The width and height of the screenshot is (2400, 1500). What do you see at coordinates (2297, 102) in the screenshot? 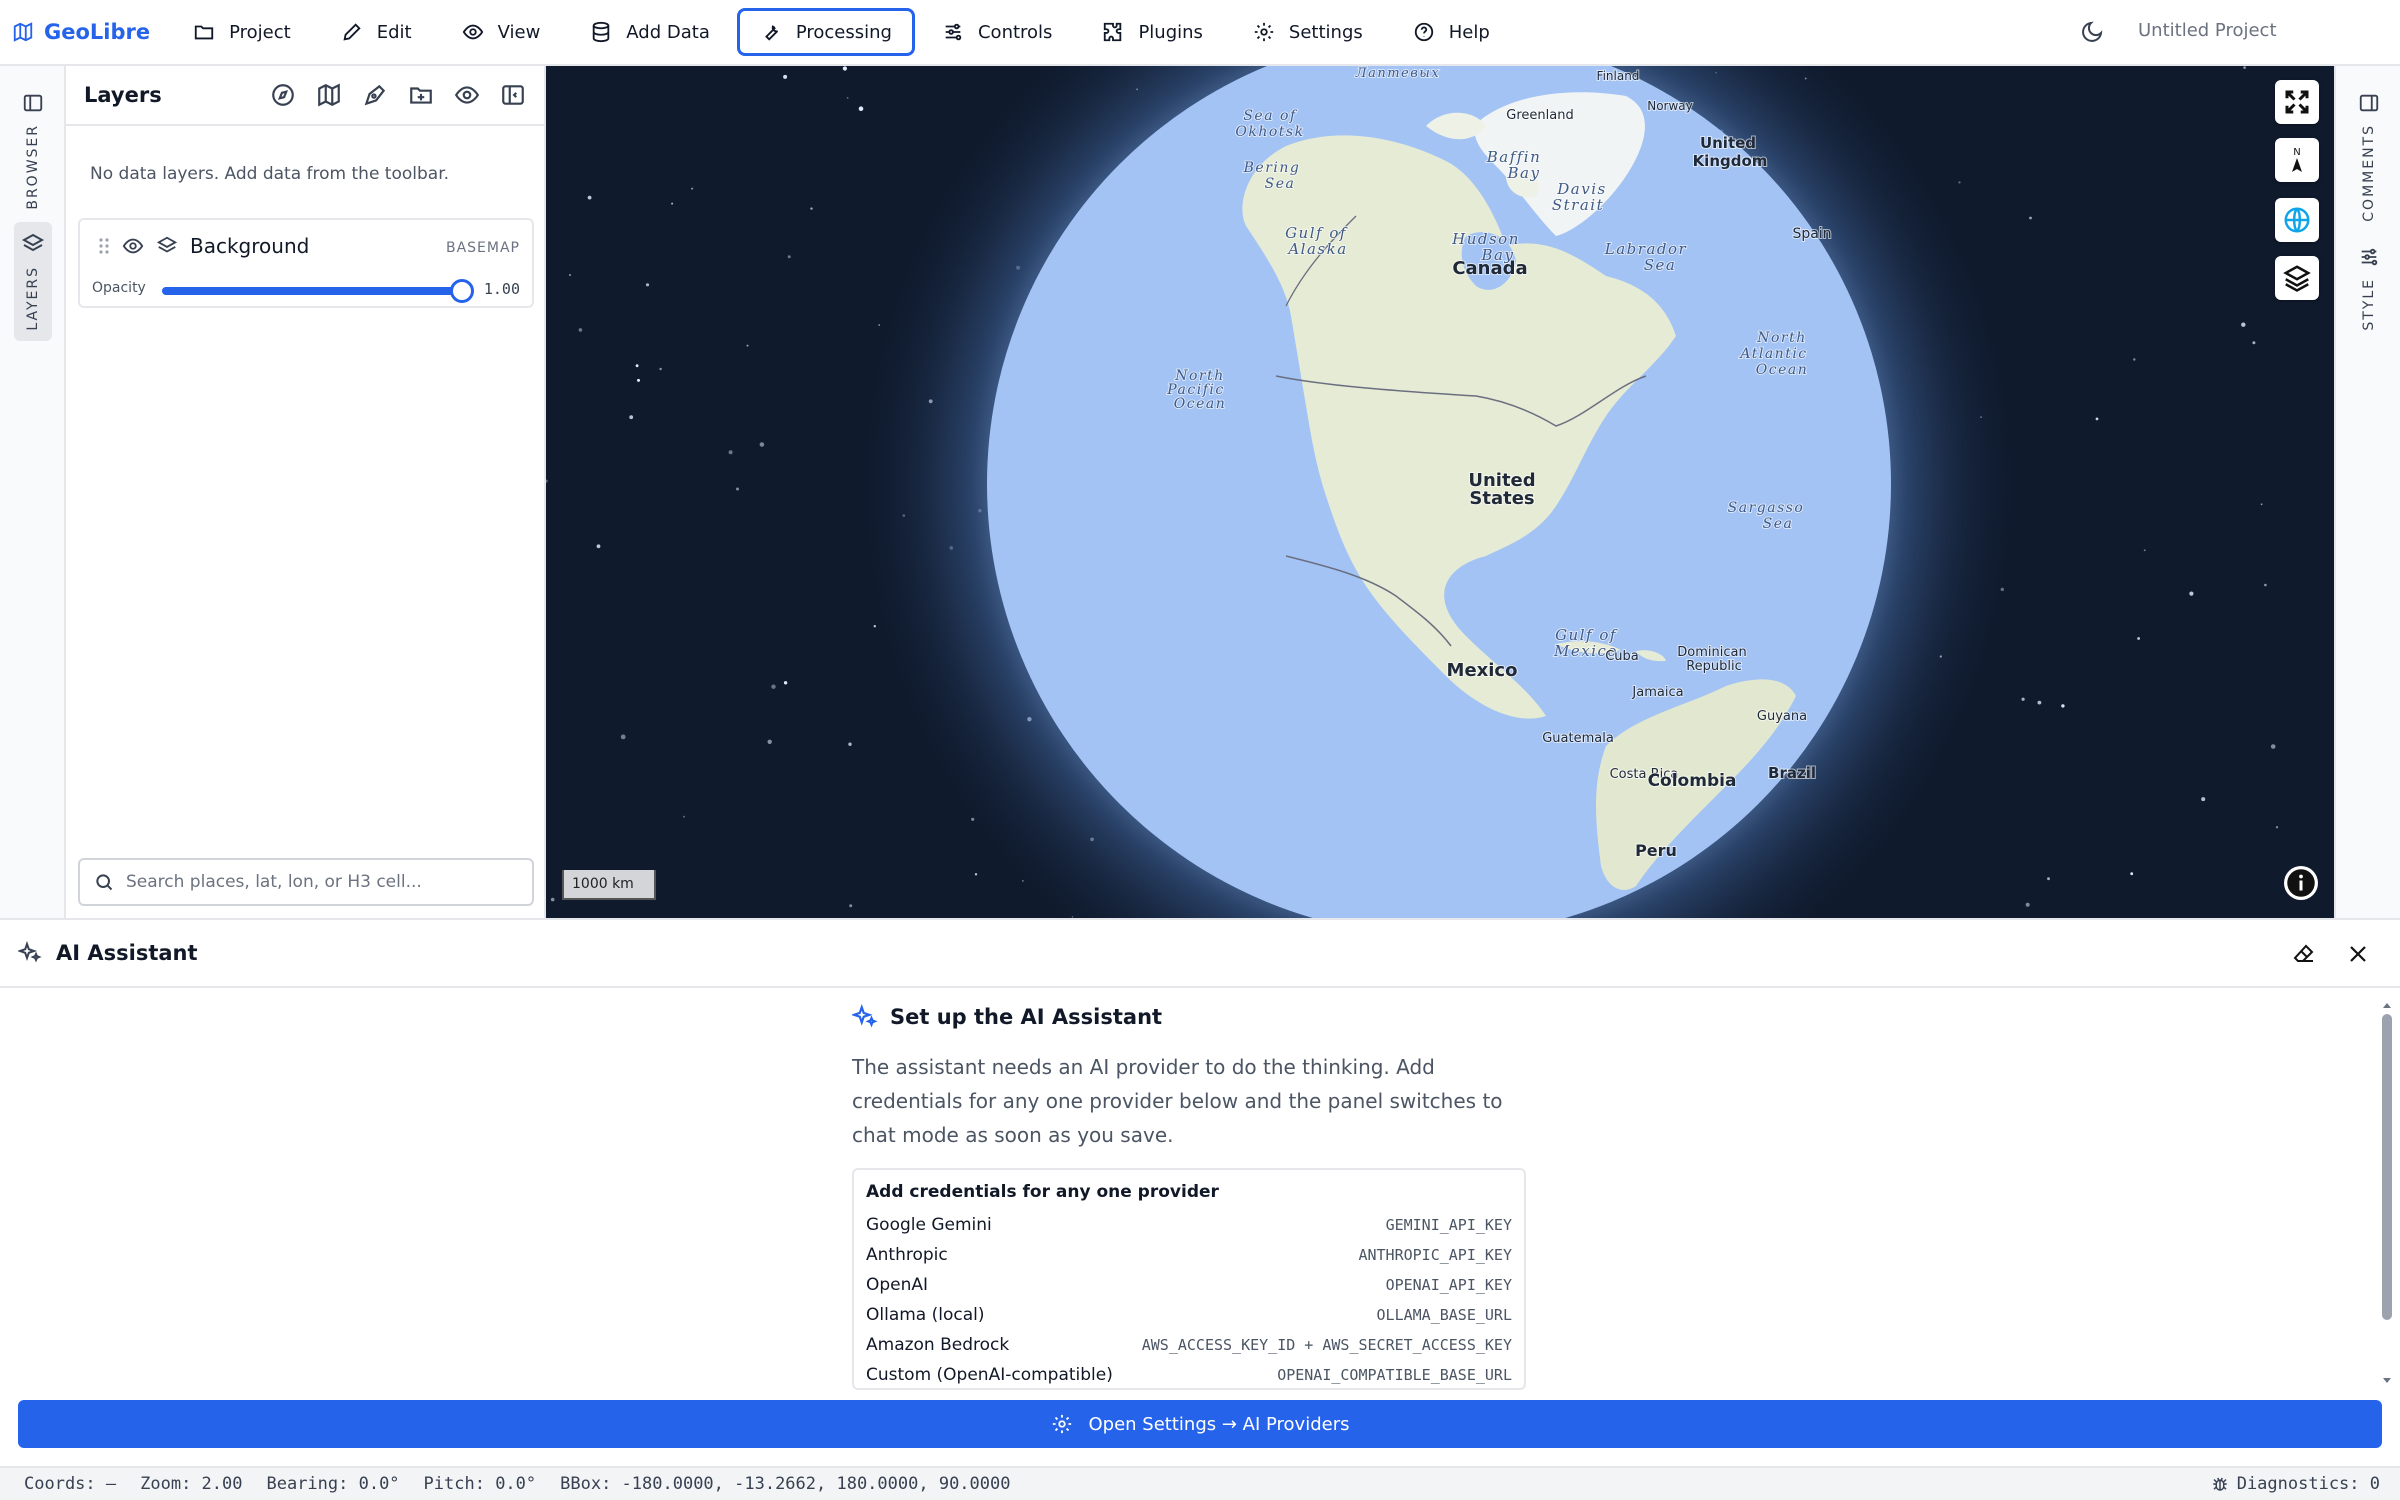
I see `fullscreen-button` at bounding box center [2297, 102].